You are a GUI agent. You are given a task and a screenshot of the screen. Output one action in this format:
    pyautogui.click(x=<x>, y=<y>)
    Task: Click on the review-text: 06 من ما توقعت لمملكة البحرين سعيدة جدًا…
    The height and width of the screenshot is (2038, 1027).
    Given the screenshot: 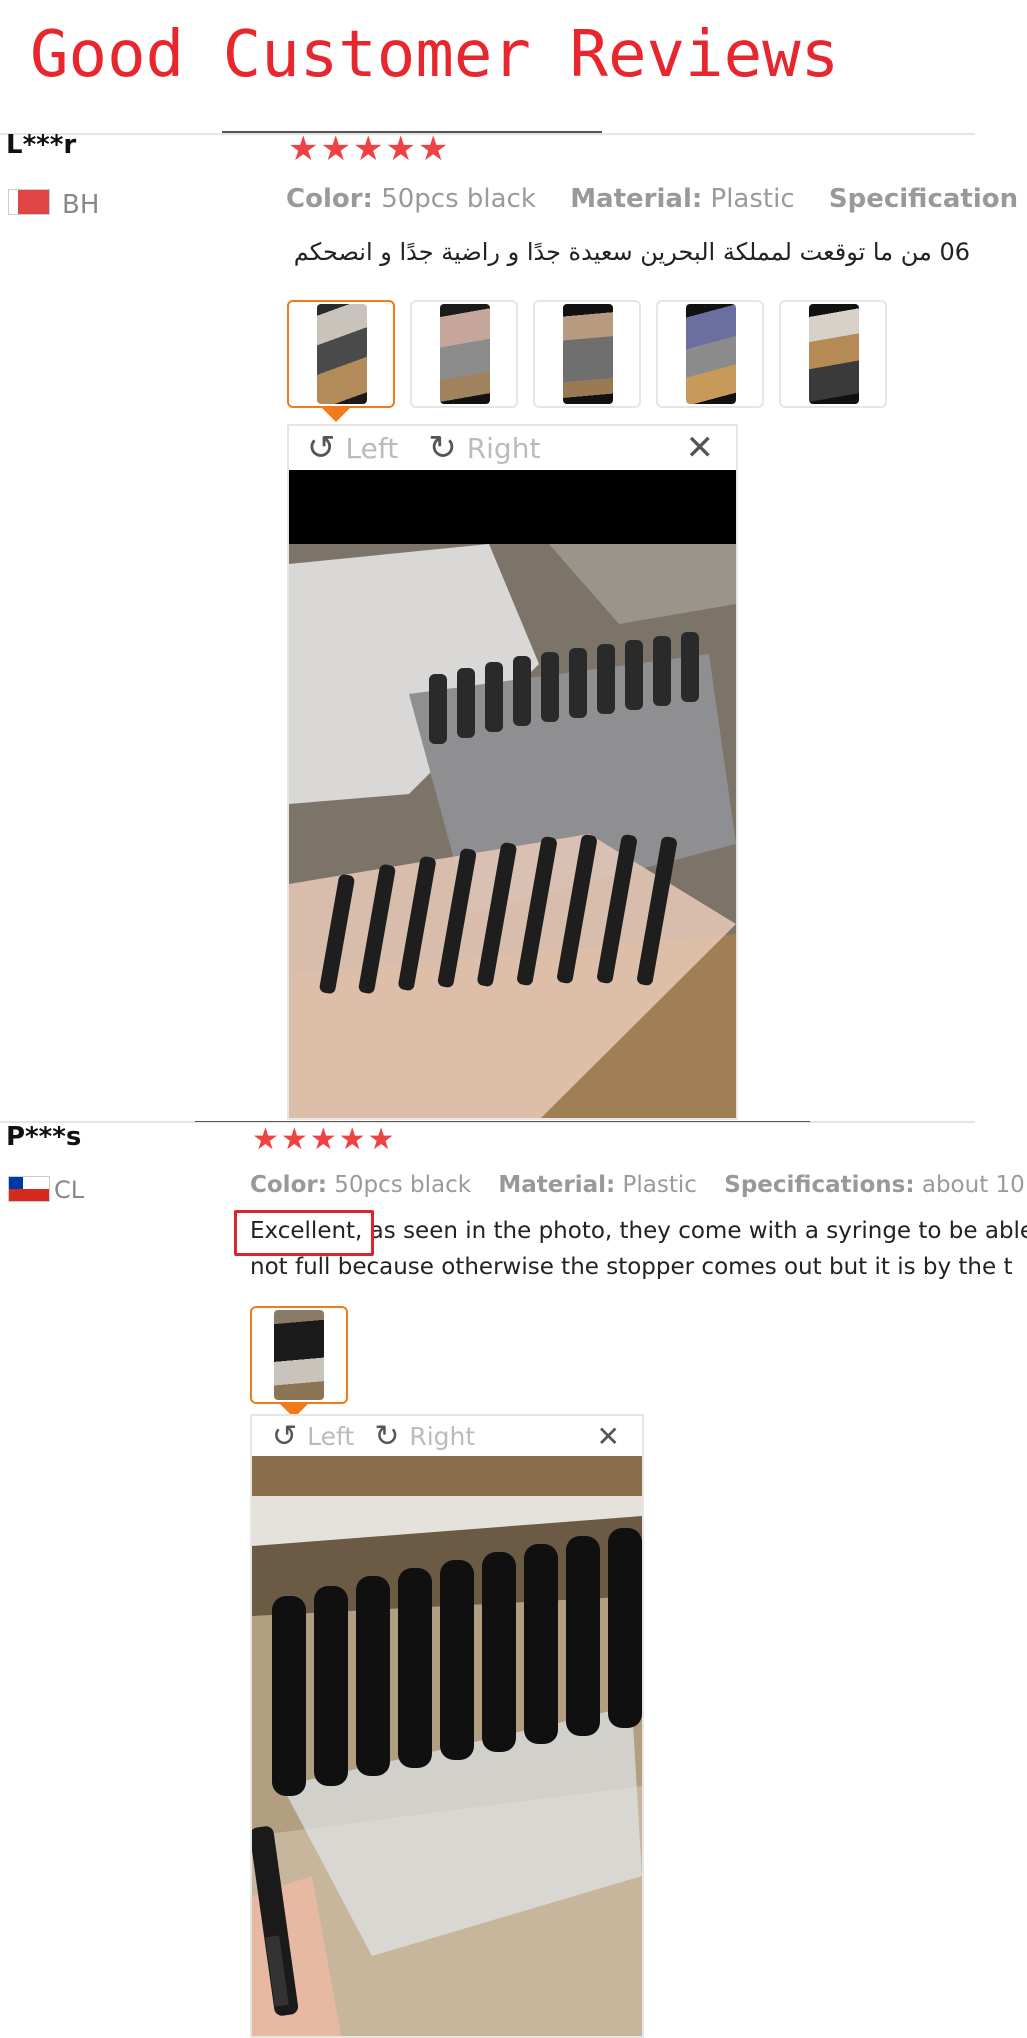 What is the action you would take?
    pyautogui.click(x=630, y=252)
    